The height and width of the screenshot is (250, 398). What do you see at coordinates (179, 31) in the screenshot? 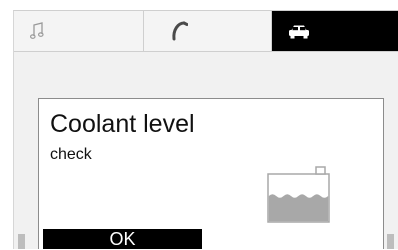
I see `phone-icon` at bounding box center [179, 31].